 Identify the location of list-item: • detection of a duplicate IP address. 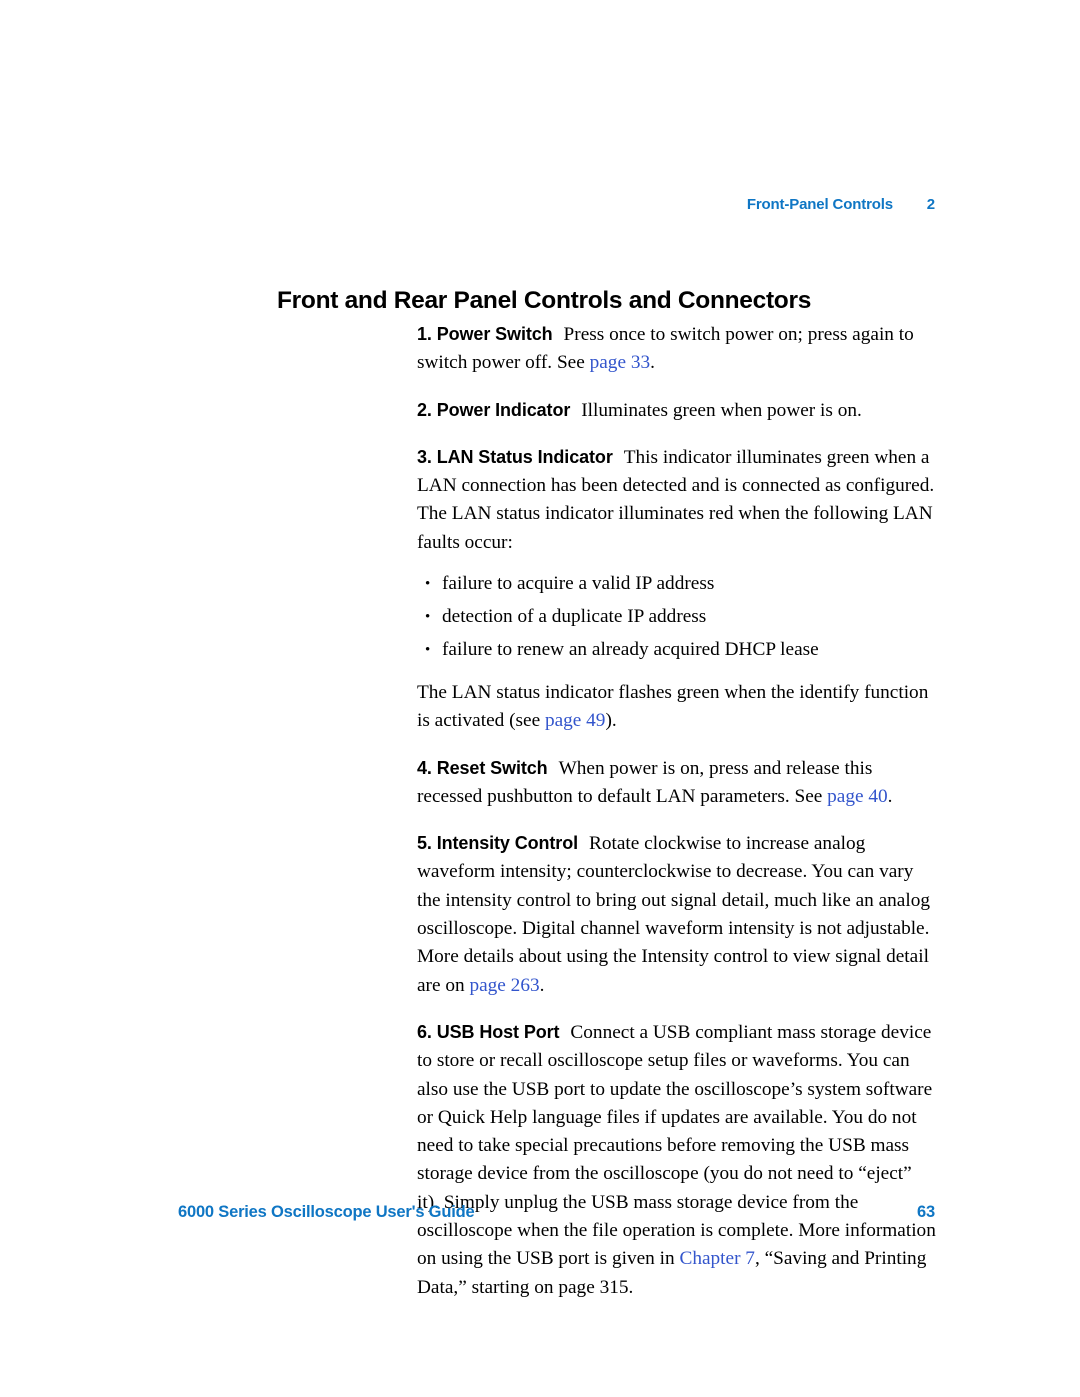
(677, 617).